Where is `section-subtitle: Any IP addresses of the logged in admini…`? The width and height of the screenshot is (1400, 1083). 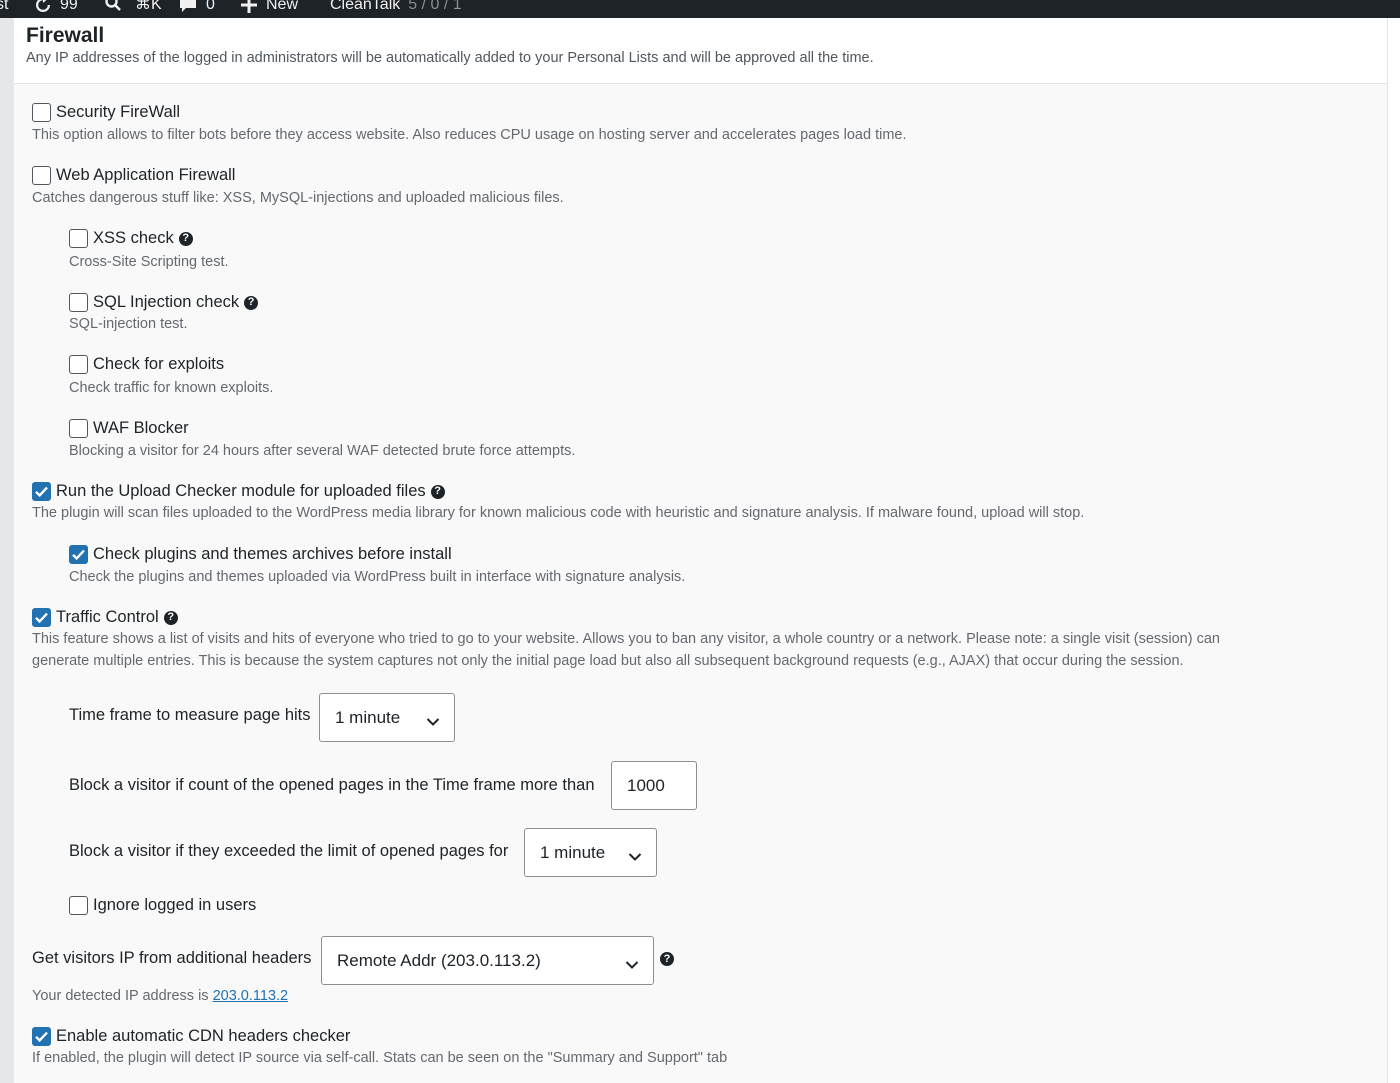 section-subtitle: Any IP addresses of the logged in admini… is located at coordinates (450, 58).